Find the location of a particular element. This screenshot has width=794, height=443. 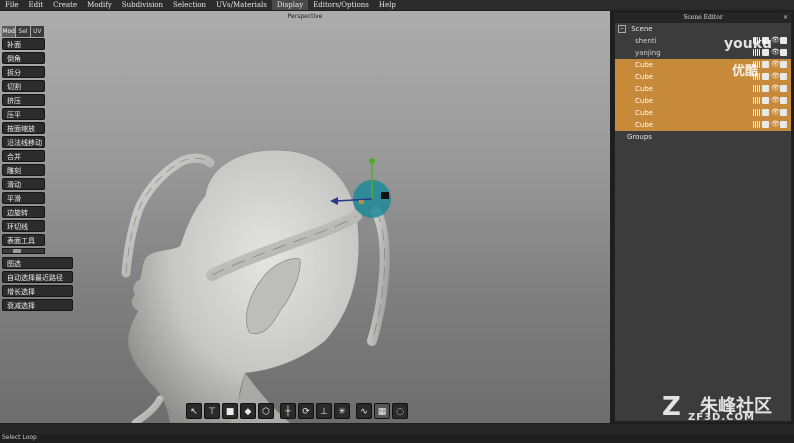

youku-watermark: youku is located at coordinates (748, 44).